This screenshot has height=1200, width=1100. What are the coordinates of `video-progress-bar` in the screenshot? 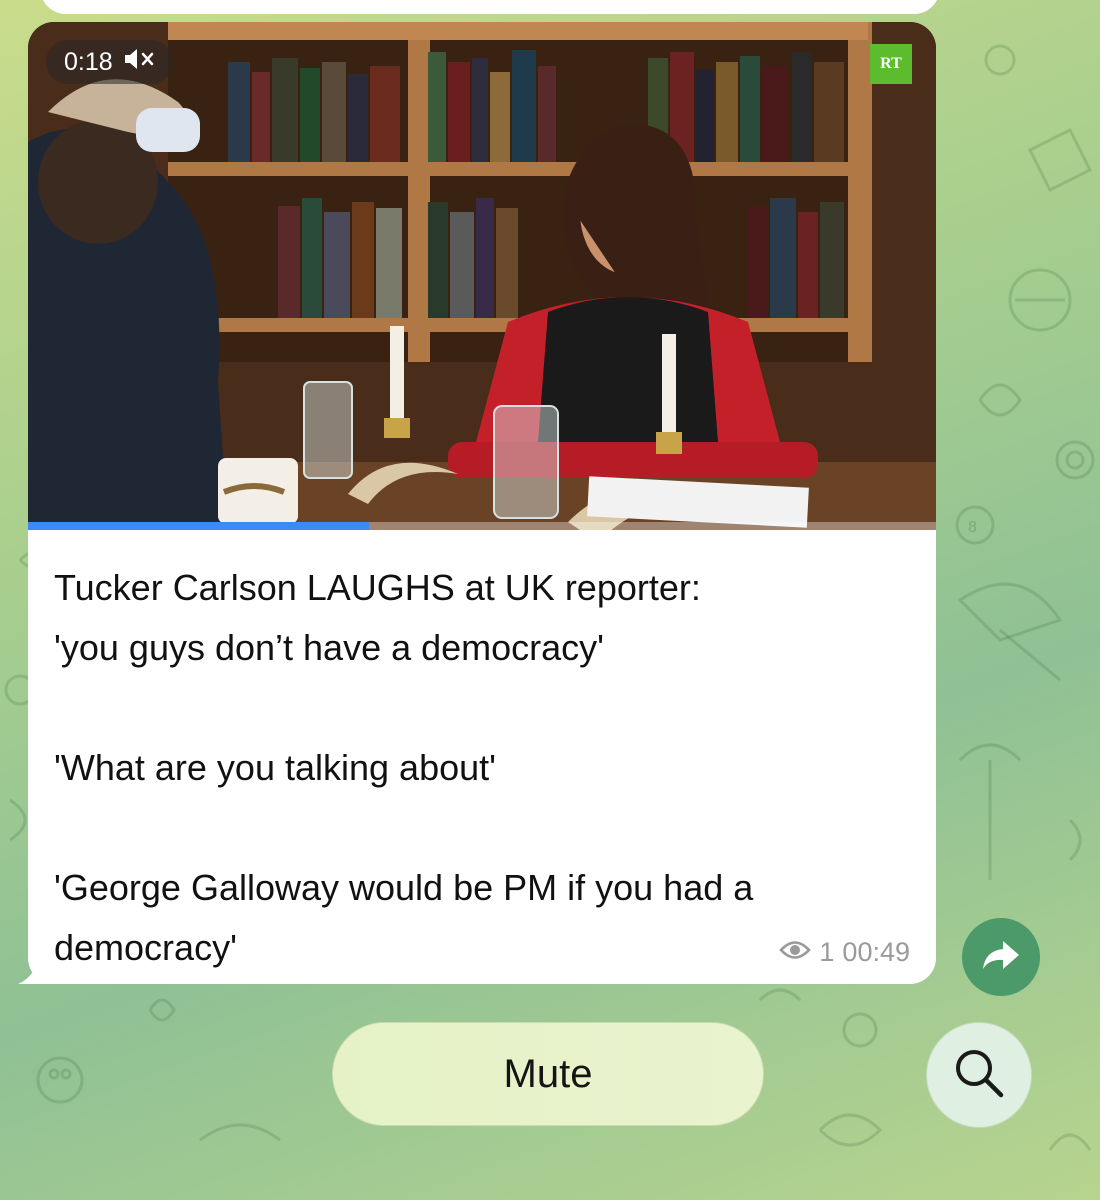 It's located at (482, 526).